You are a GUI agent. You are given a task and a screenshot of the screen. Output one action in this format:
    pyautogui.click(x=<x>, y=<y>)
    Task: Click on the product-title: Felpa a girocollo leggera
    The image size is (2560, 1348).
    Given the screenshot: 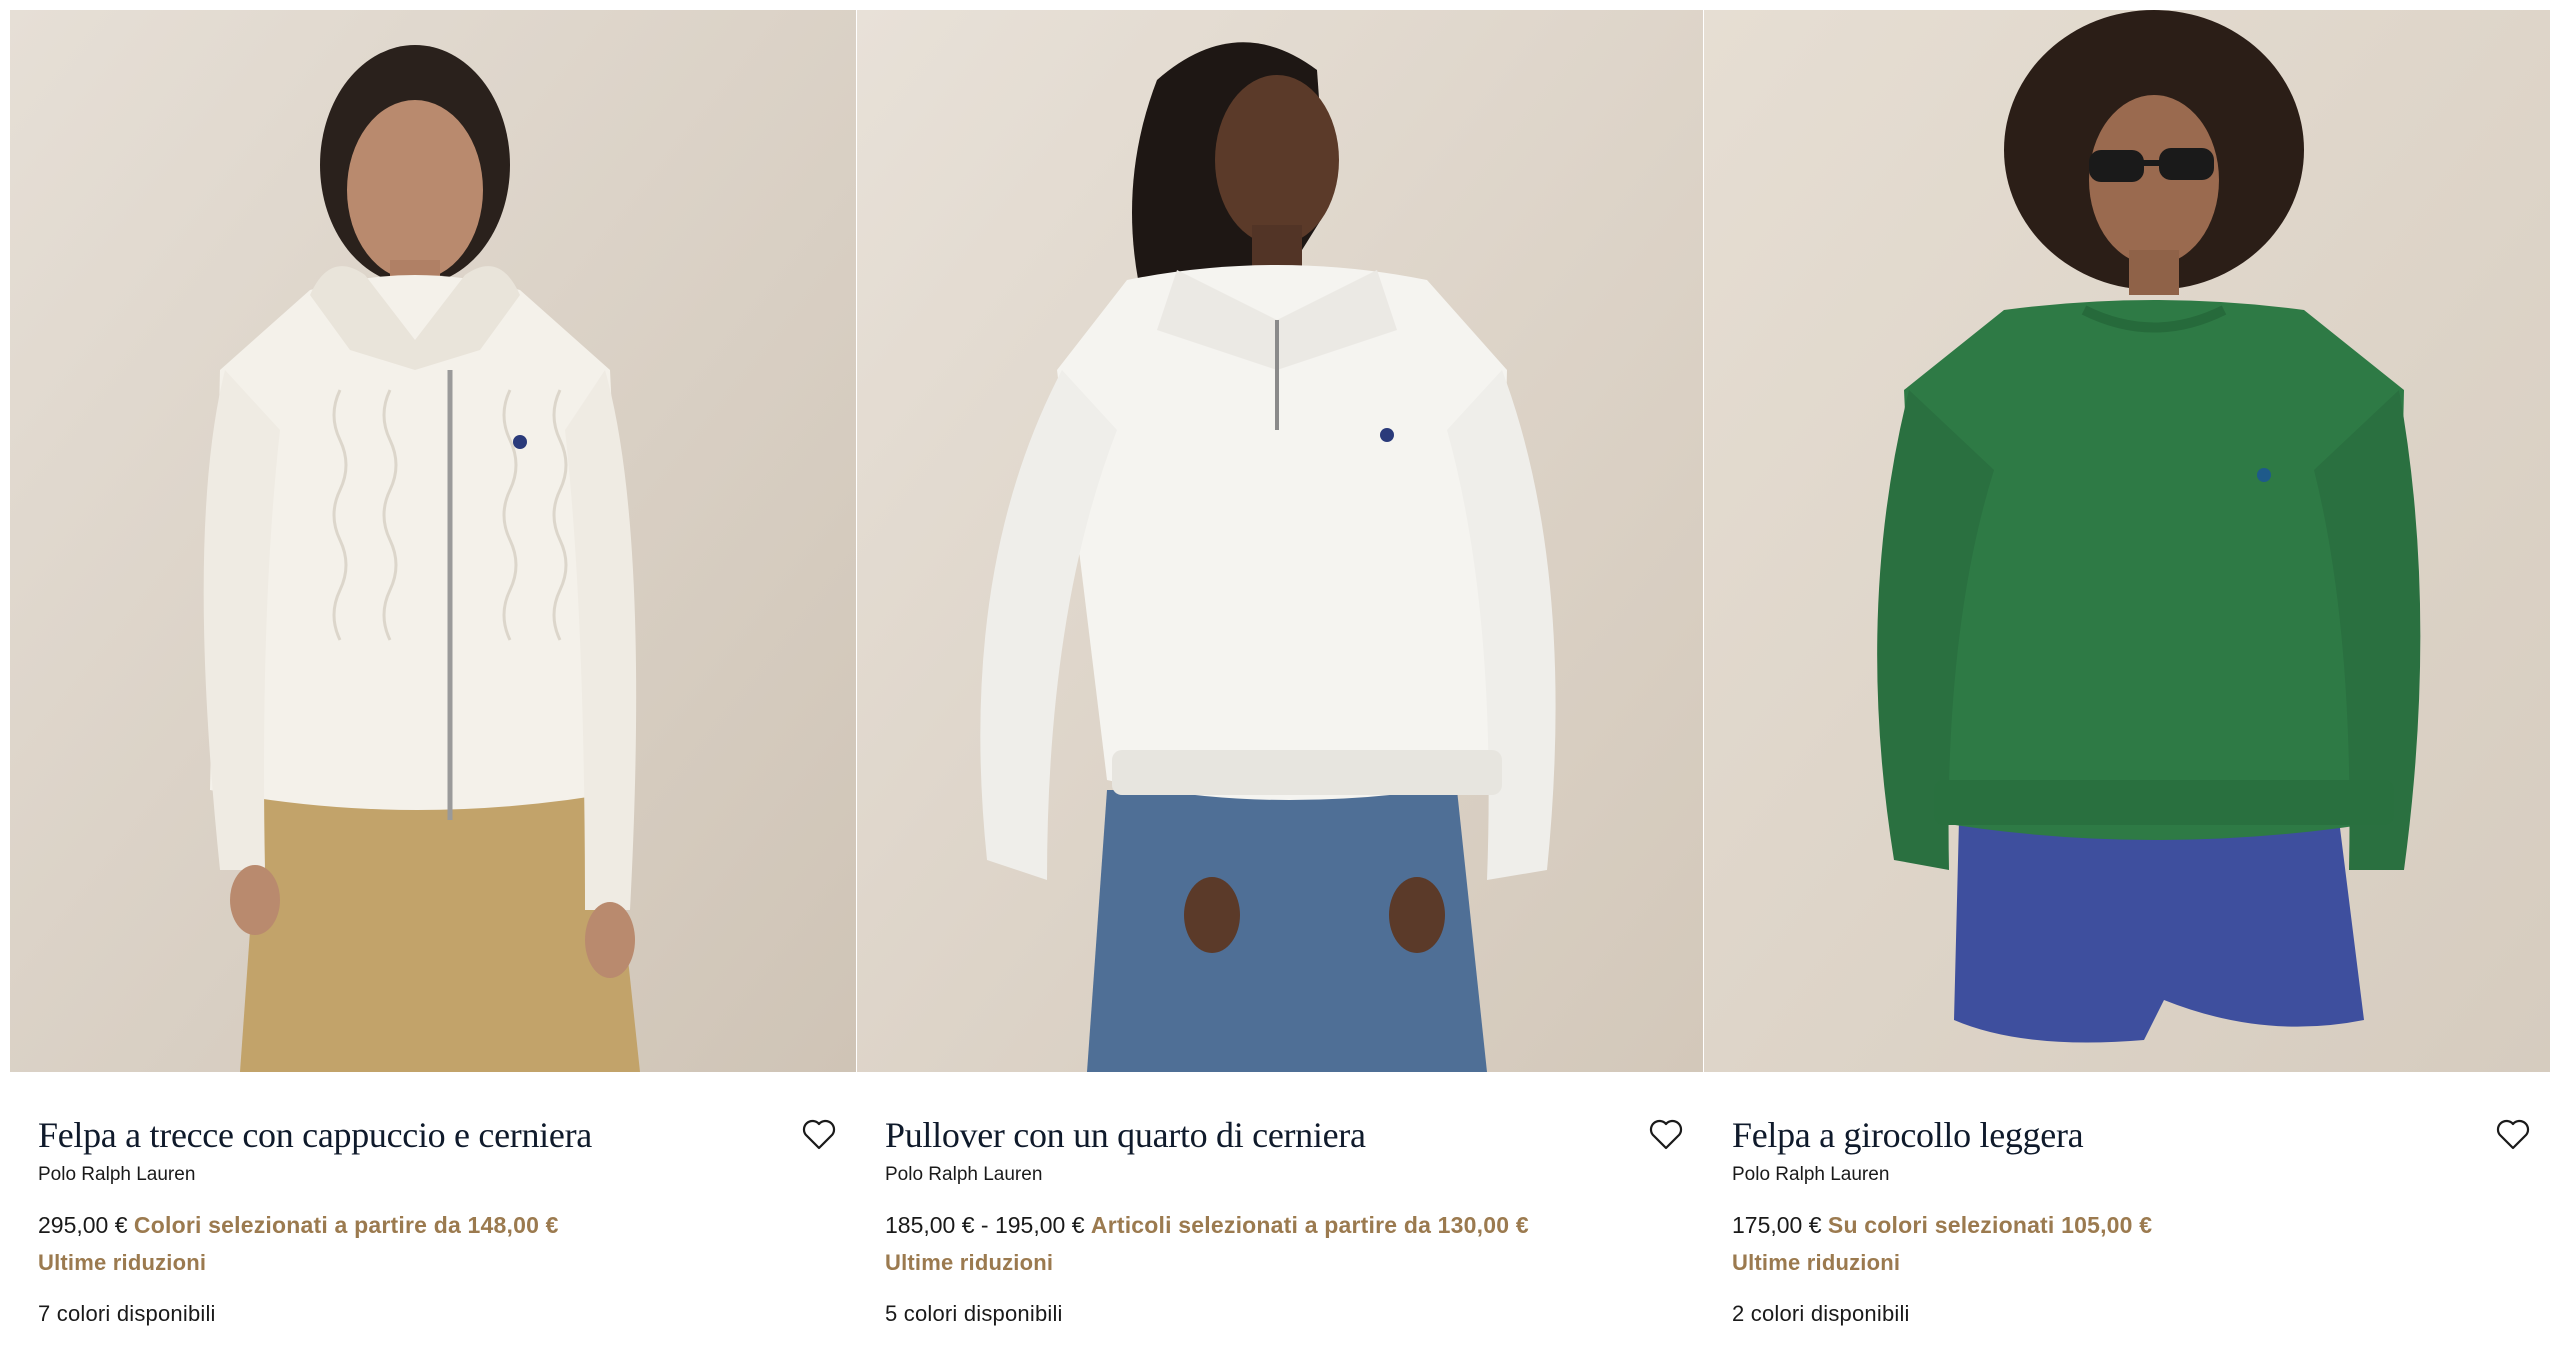 What is the action you would take?
    pyautogui.click(x=2092, y=1135)
    